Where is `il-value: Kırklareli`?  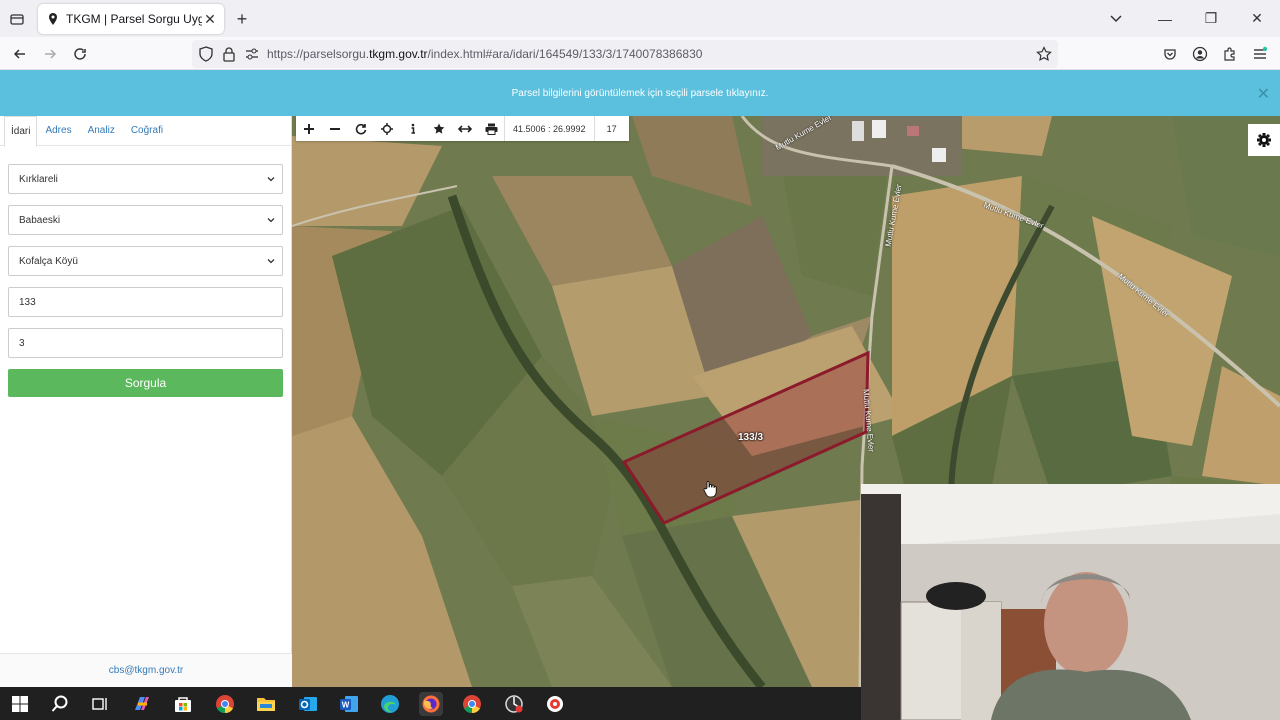
il-value: Kırklareli is located at coordinates (38, 179).